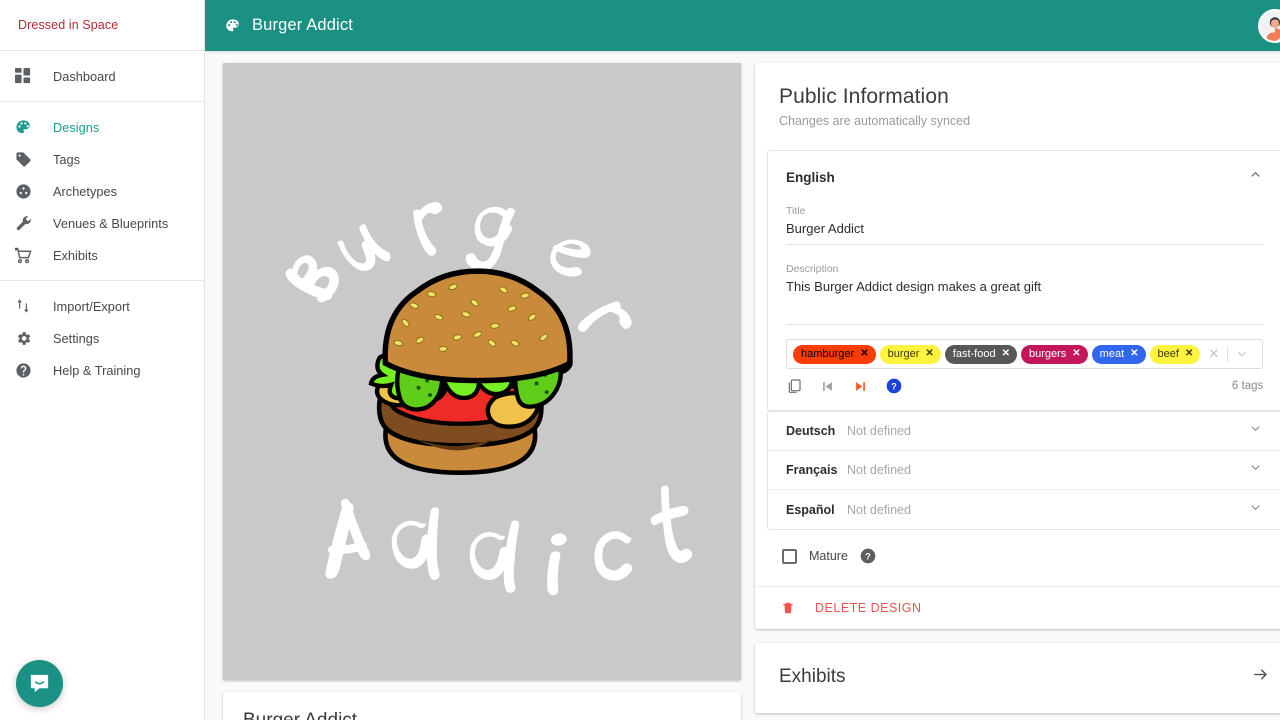  I want to click on copy-icon, so click(794, 386).